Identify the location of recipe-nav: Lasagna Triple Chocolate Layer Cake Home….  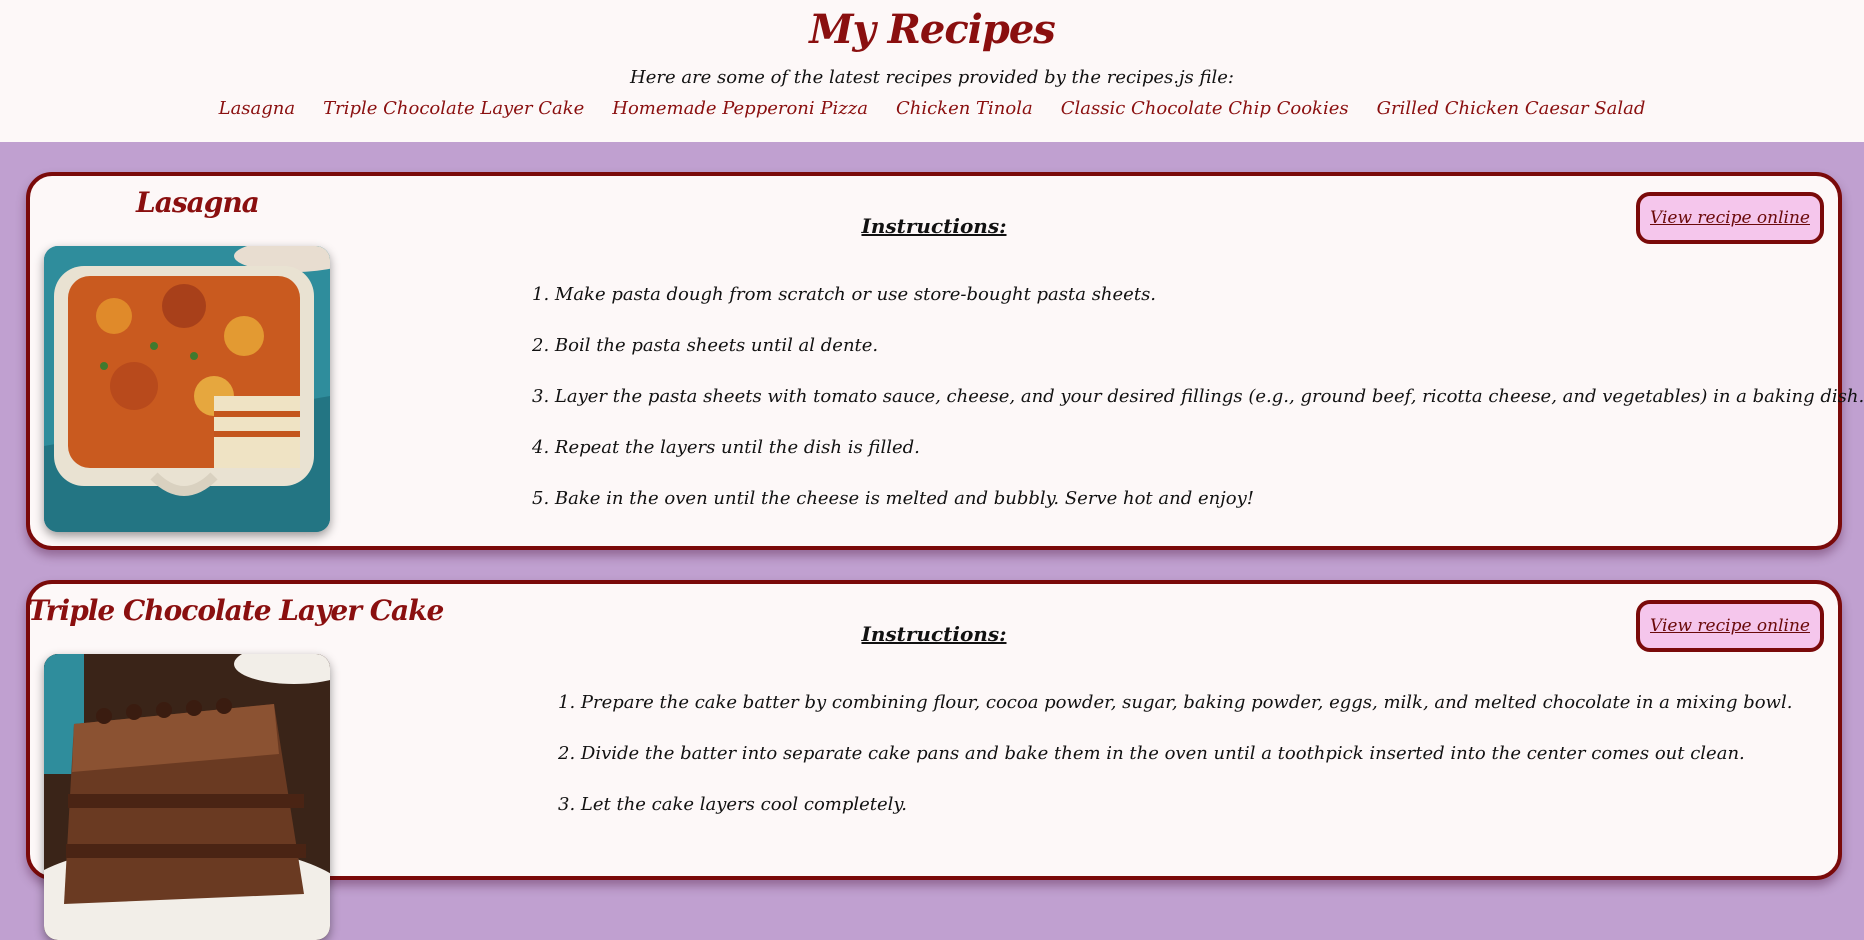
(932, 108).